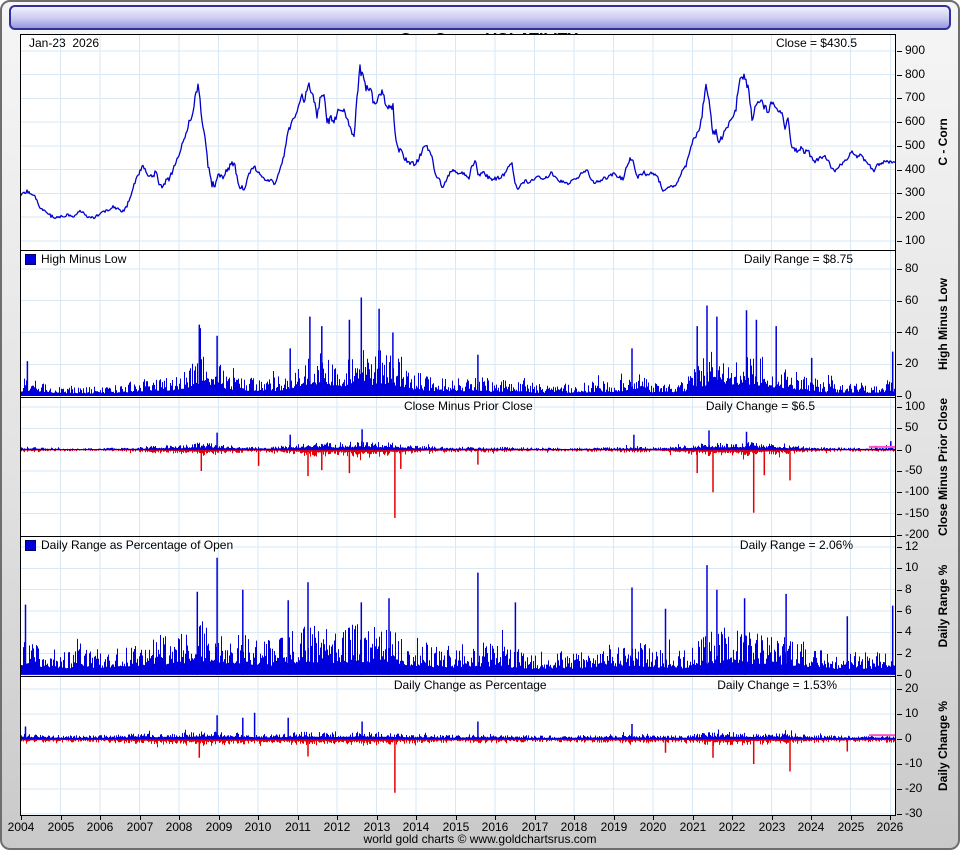 The height and width of the screenshot is (850, 960). What do you see at coordinates (915, 74) in the screenshot?
I see `y-tick-label: 800` at bounding box center [915, 74].